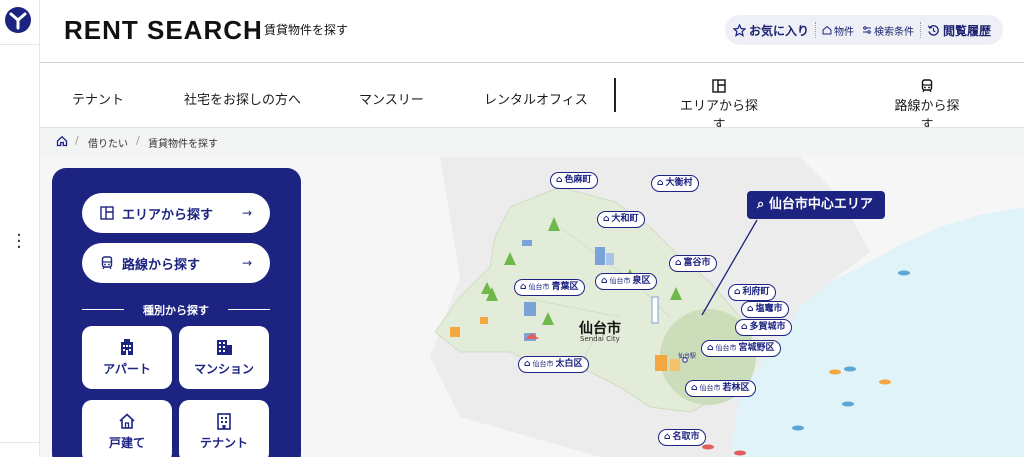 The width and height of the screenshot is (1024, 457). Describe the element at coordinates (820, 204) in the screenshot. I see `callout-label: 仙台市中心エリア` at that location.